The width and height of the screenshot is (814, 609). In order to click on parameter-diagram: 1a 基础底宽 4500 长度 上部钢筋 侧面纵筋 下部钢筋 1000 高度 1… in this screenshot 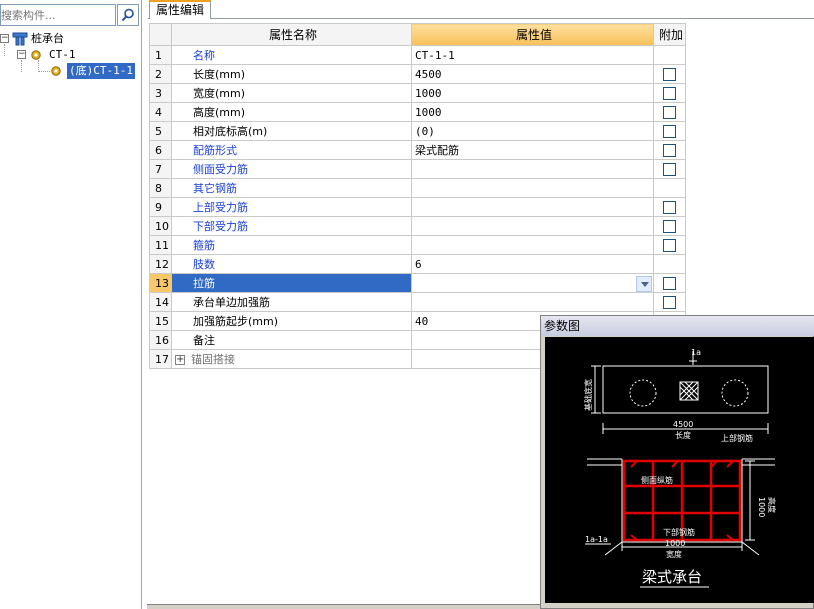, I will do `click(679, 470)`.